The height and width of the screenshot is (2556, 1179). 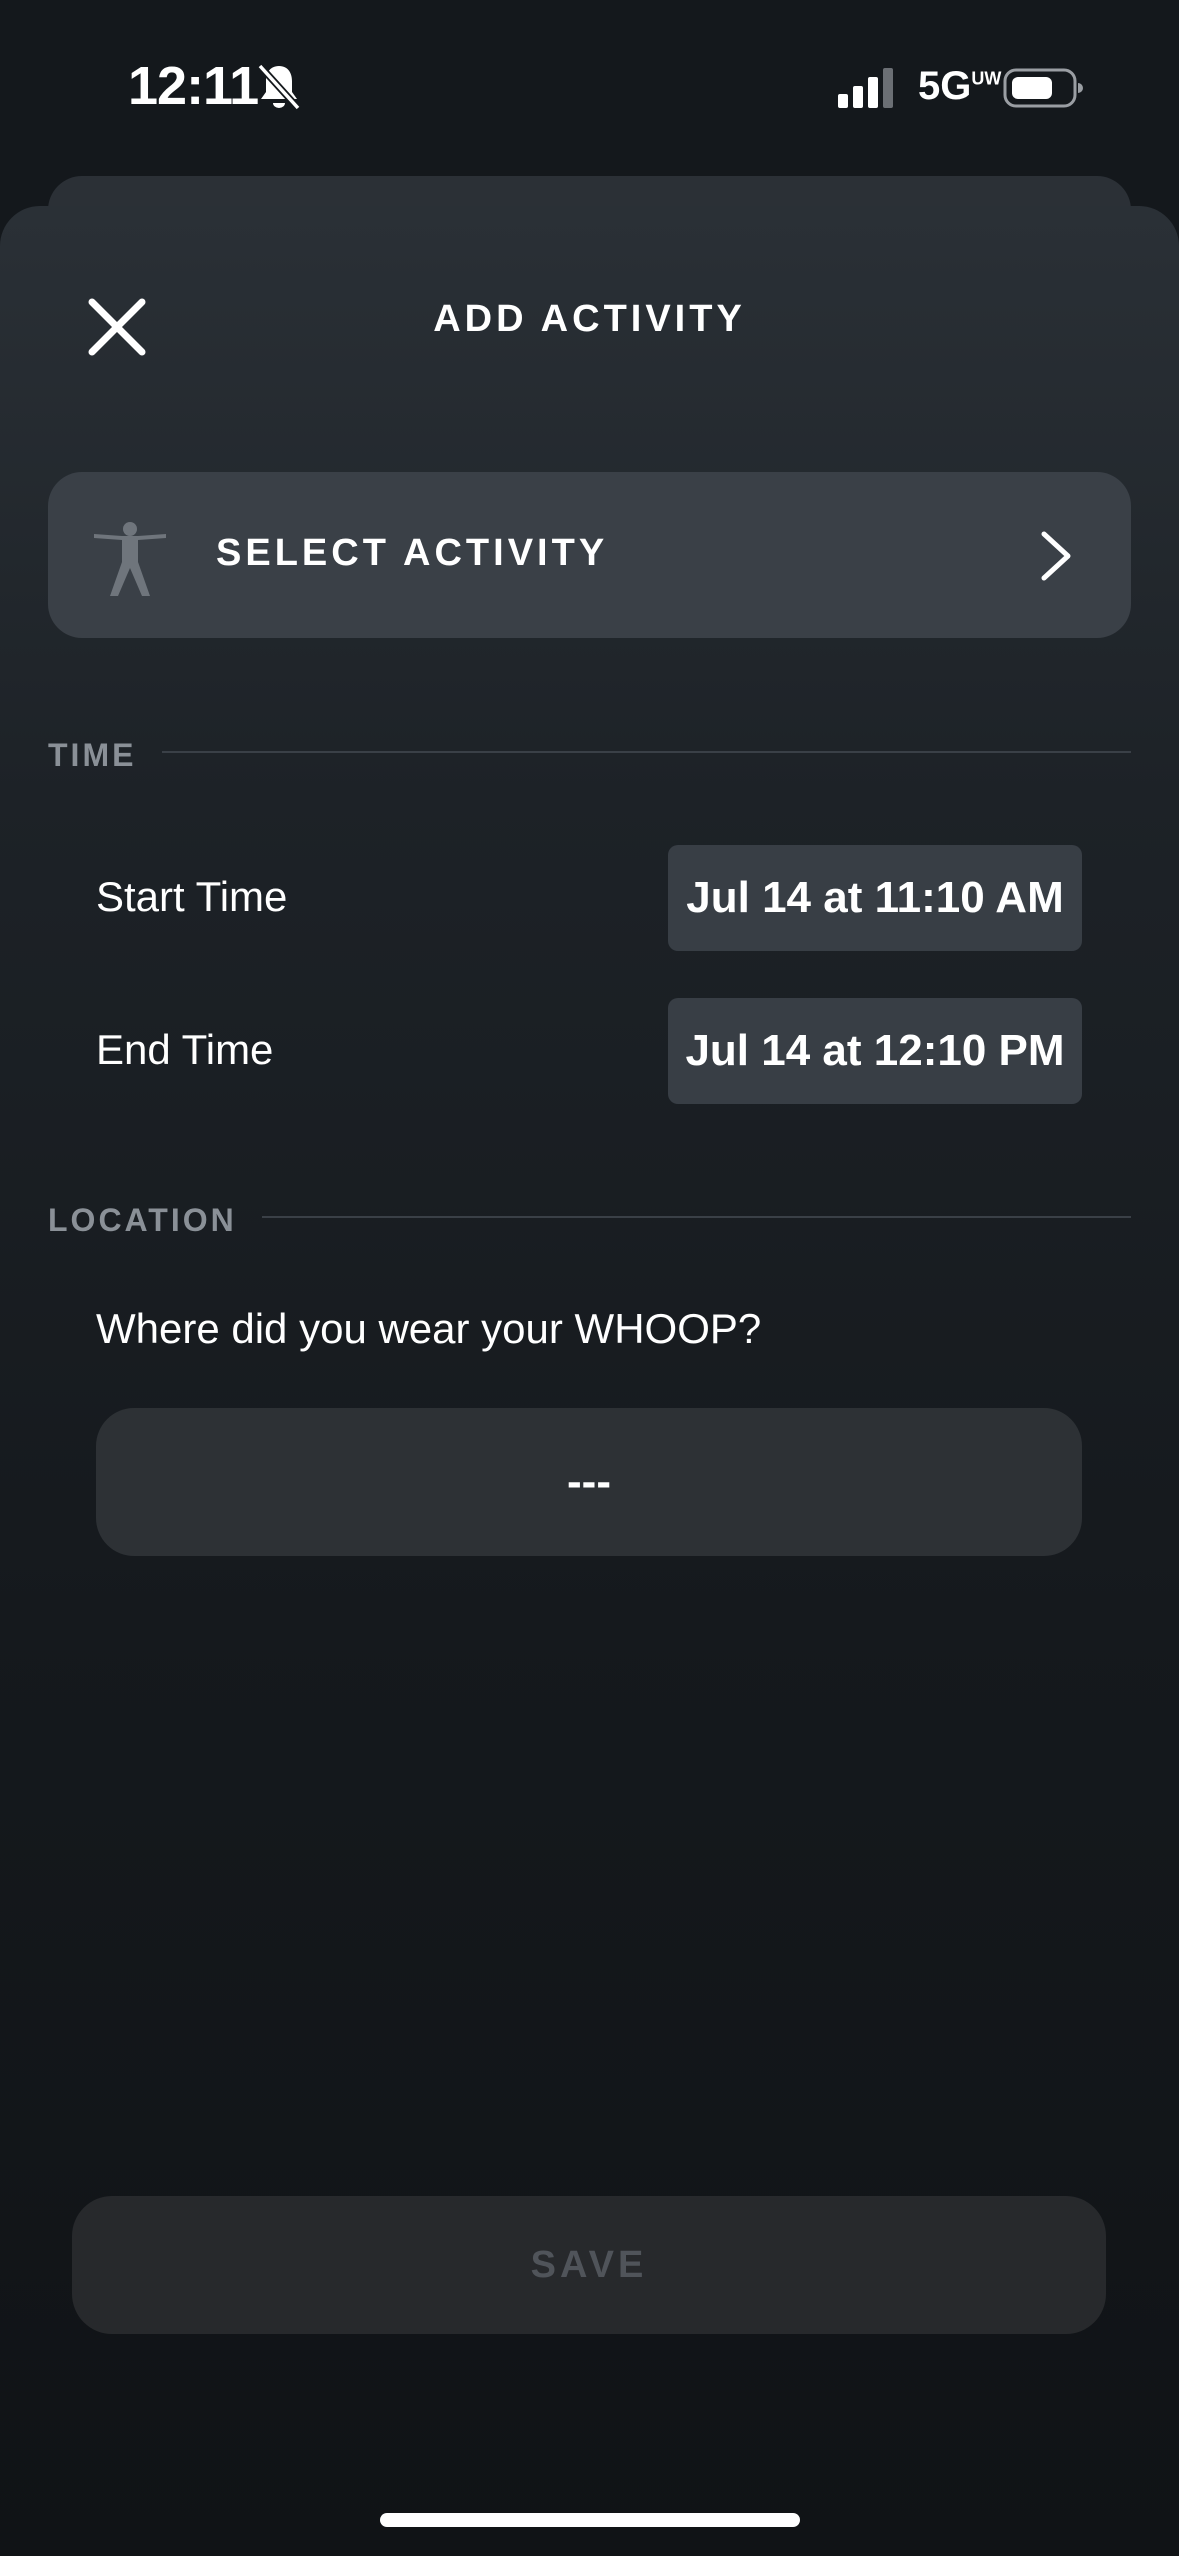 I want to click on signal-bars-icon, so click(x=865, y=88).